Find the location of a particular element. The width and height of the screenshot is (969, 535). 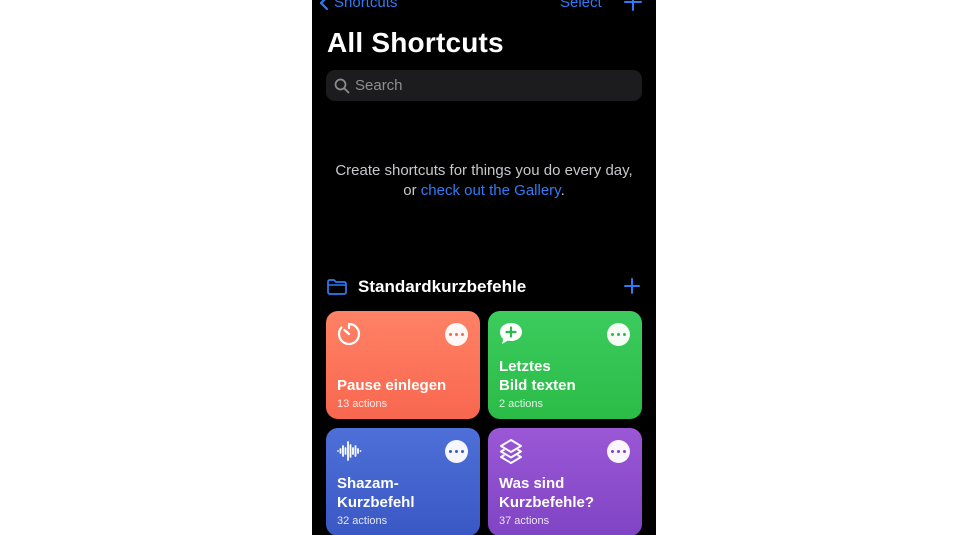

shortcut-card-pause-einlegen: Pause einlegen 13 actions is located at coordinates (403, 365).